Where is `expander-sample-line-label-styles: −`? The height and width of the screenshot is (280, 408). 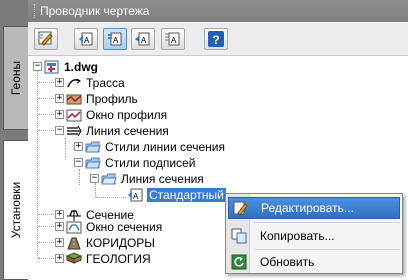 expander-sample-line-label-styles: − is located at coordinates (94, 178).